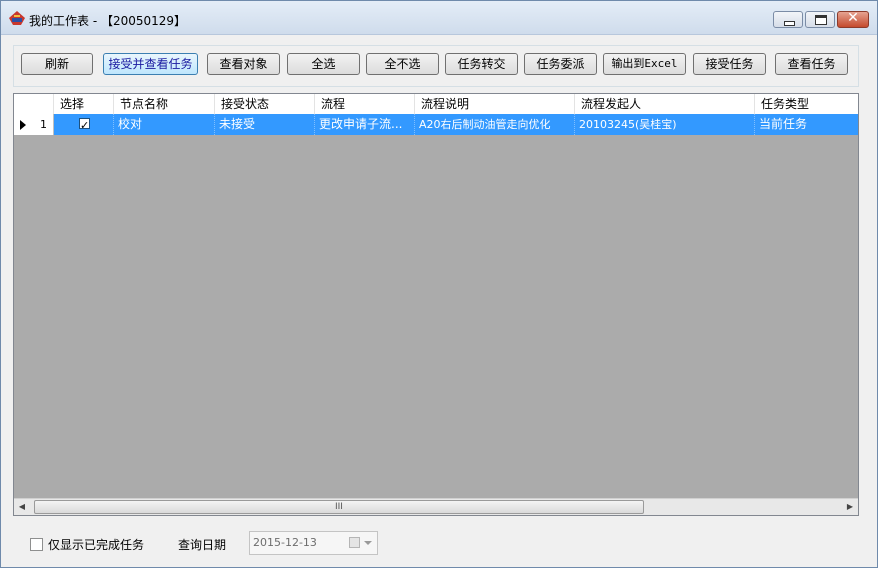  What do you see at coordinates (665, 104) in the screenshot?
I see `column-header-initiator: 流程发起人` at bounding box center [665, 104].